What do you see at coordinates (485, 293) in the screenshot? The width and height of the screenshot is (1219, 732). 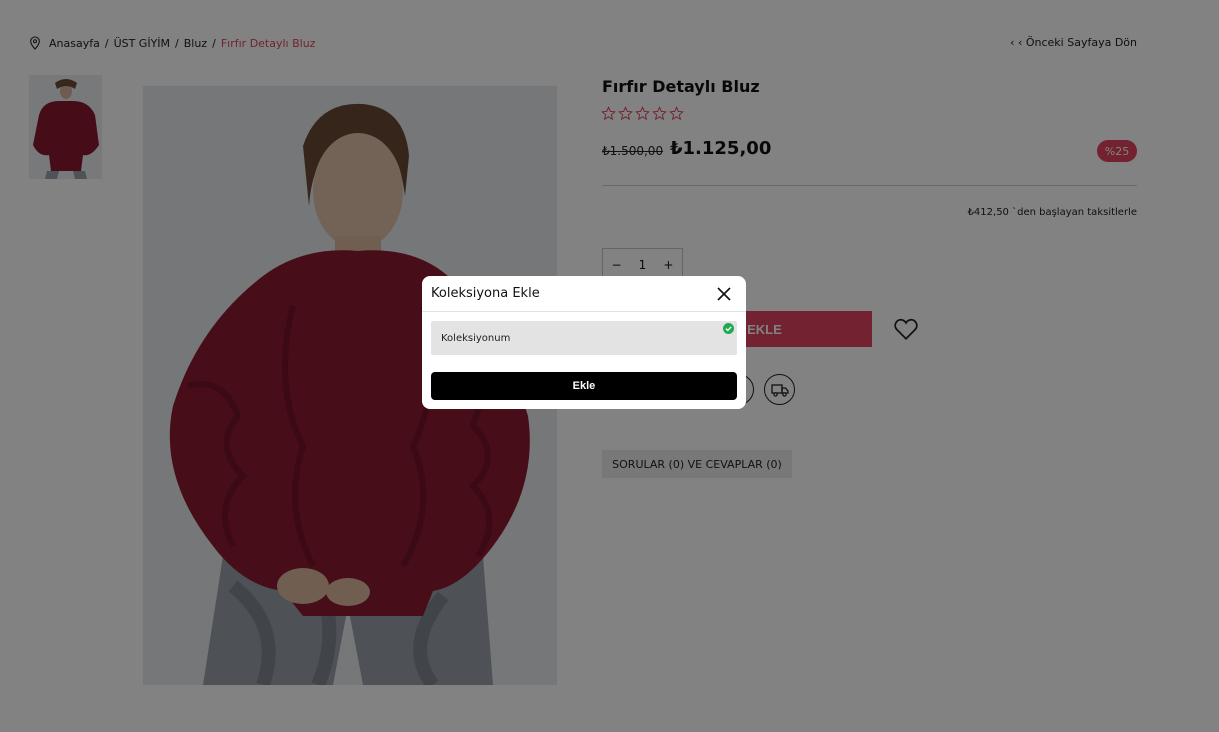 I see `modal-title: Koleksiyona Ekle` at bounding box center [485, 293].